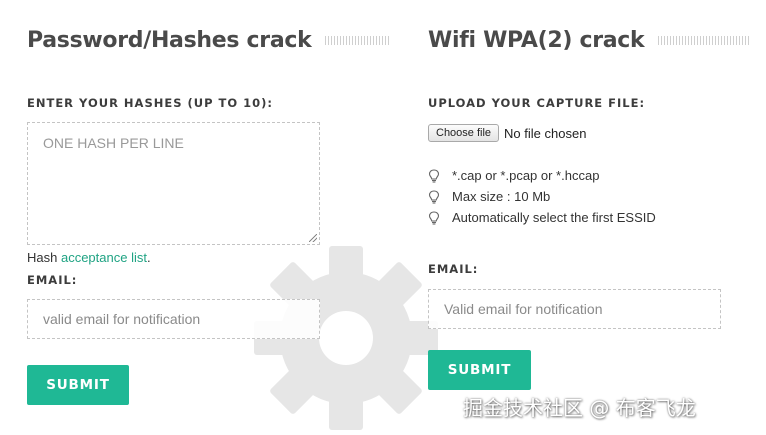  Describe the element at coordinates (169, 40) in the screenshot. I see `password-crack-title: Password/Hashes crack` at that location.